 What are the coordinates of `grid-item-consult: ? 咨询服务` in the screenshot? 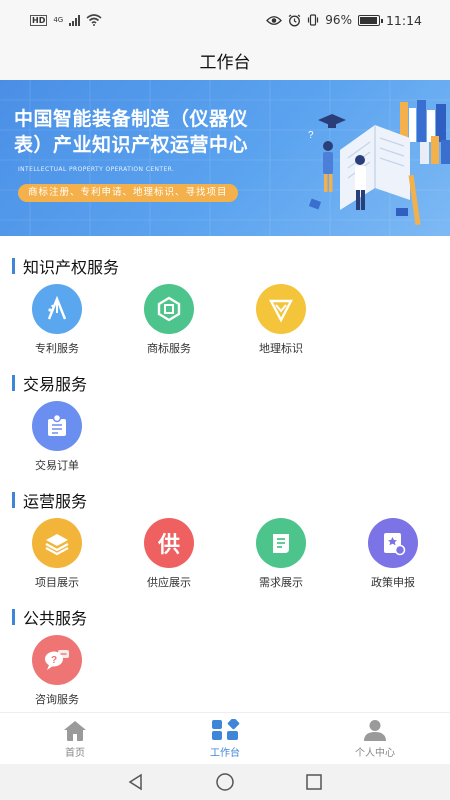 It's located at (57, 671).